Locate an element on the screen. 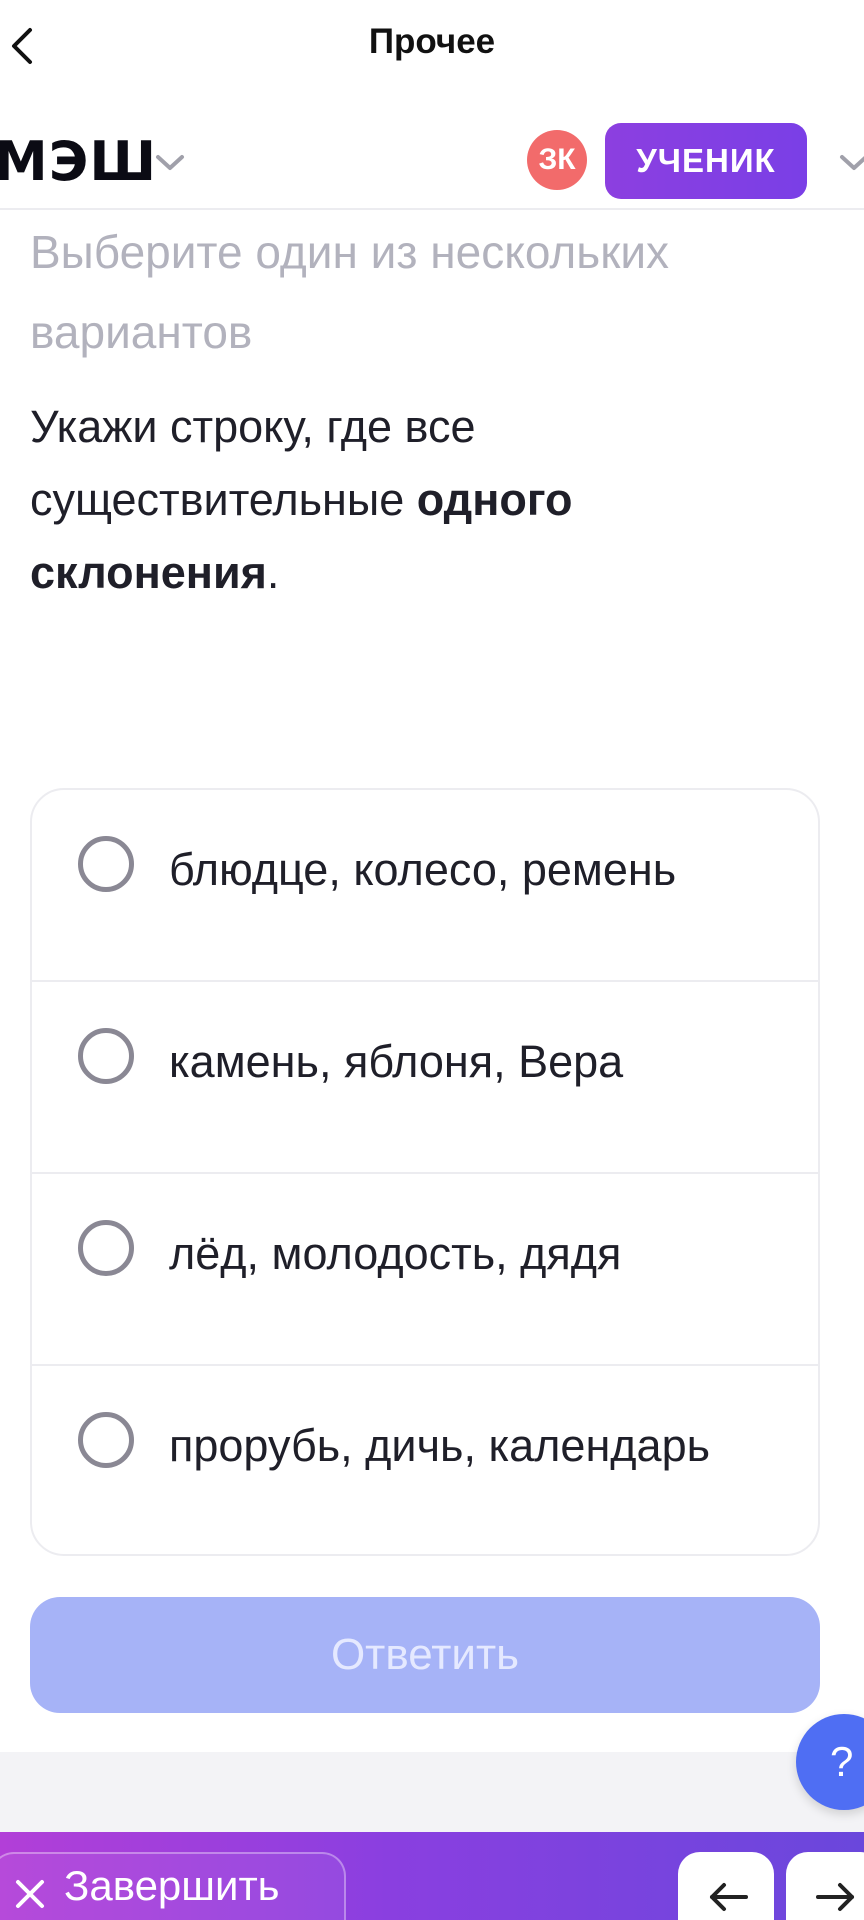  question-end: . is located at coordinates (273, 572).